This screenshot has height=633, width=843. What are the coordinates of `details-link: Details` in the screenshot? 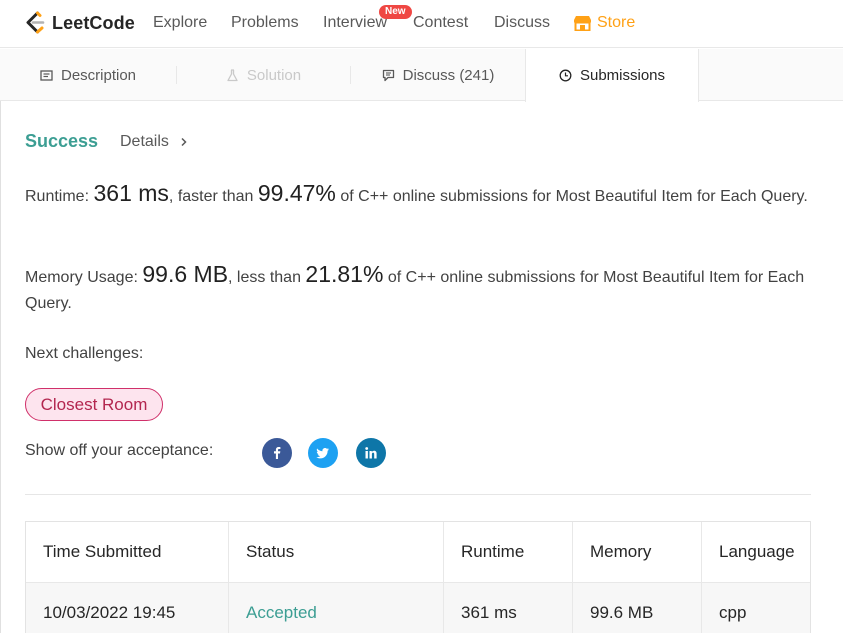 It's located at (154, 142).